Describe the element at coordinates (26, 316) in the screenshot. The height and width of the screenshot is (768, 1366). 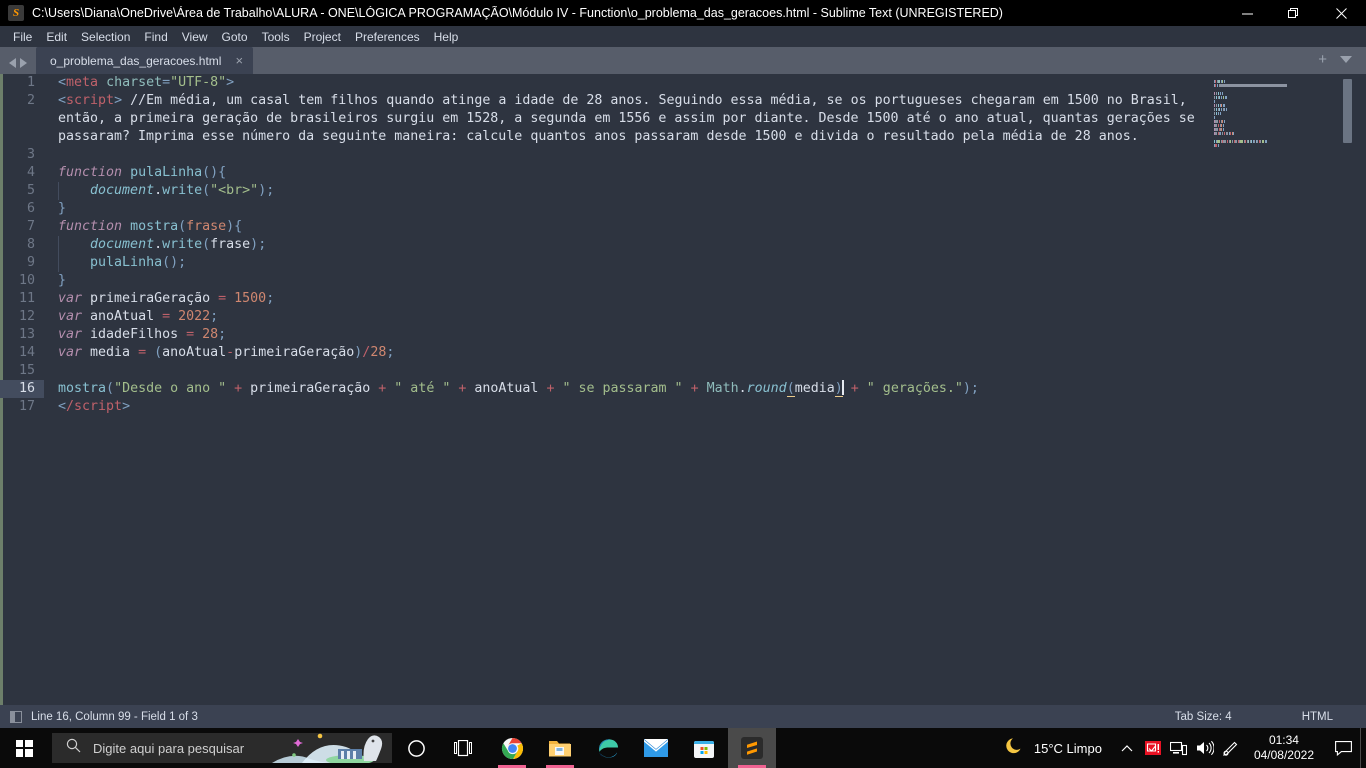
I see `line-number: 12` at that location.